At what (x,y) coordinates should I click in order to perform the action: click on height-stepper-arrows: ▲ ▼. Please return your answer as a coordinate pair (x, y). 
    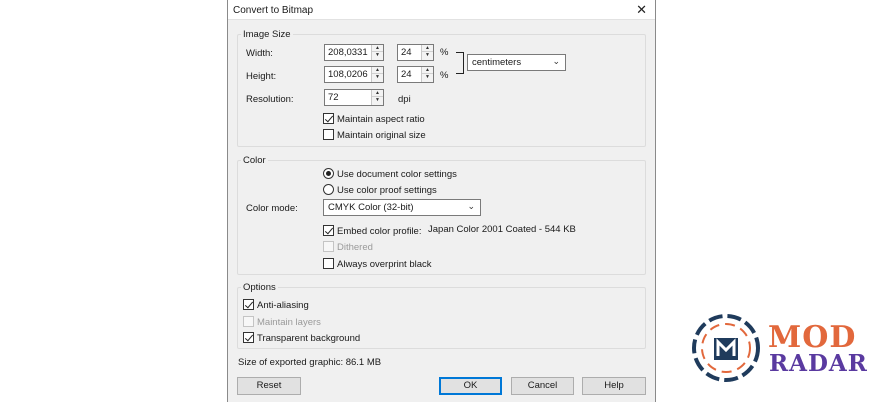
    Looking at the image, I should click on (377, 74).